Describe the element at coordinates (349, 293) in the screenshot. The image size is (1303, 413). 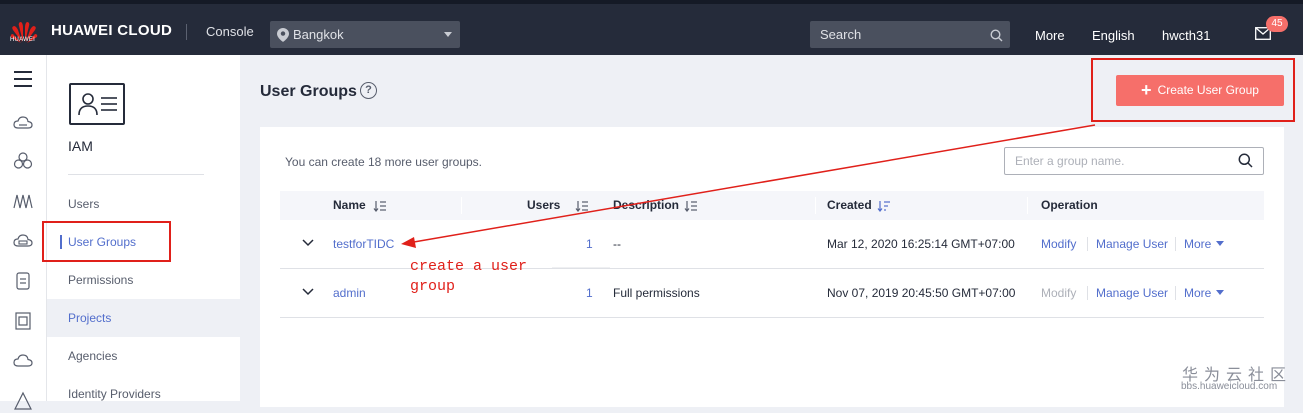
I see `group-name-link: admin` at that location.